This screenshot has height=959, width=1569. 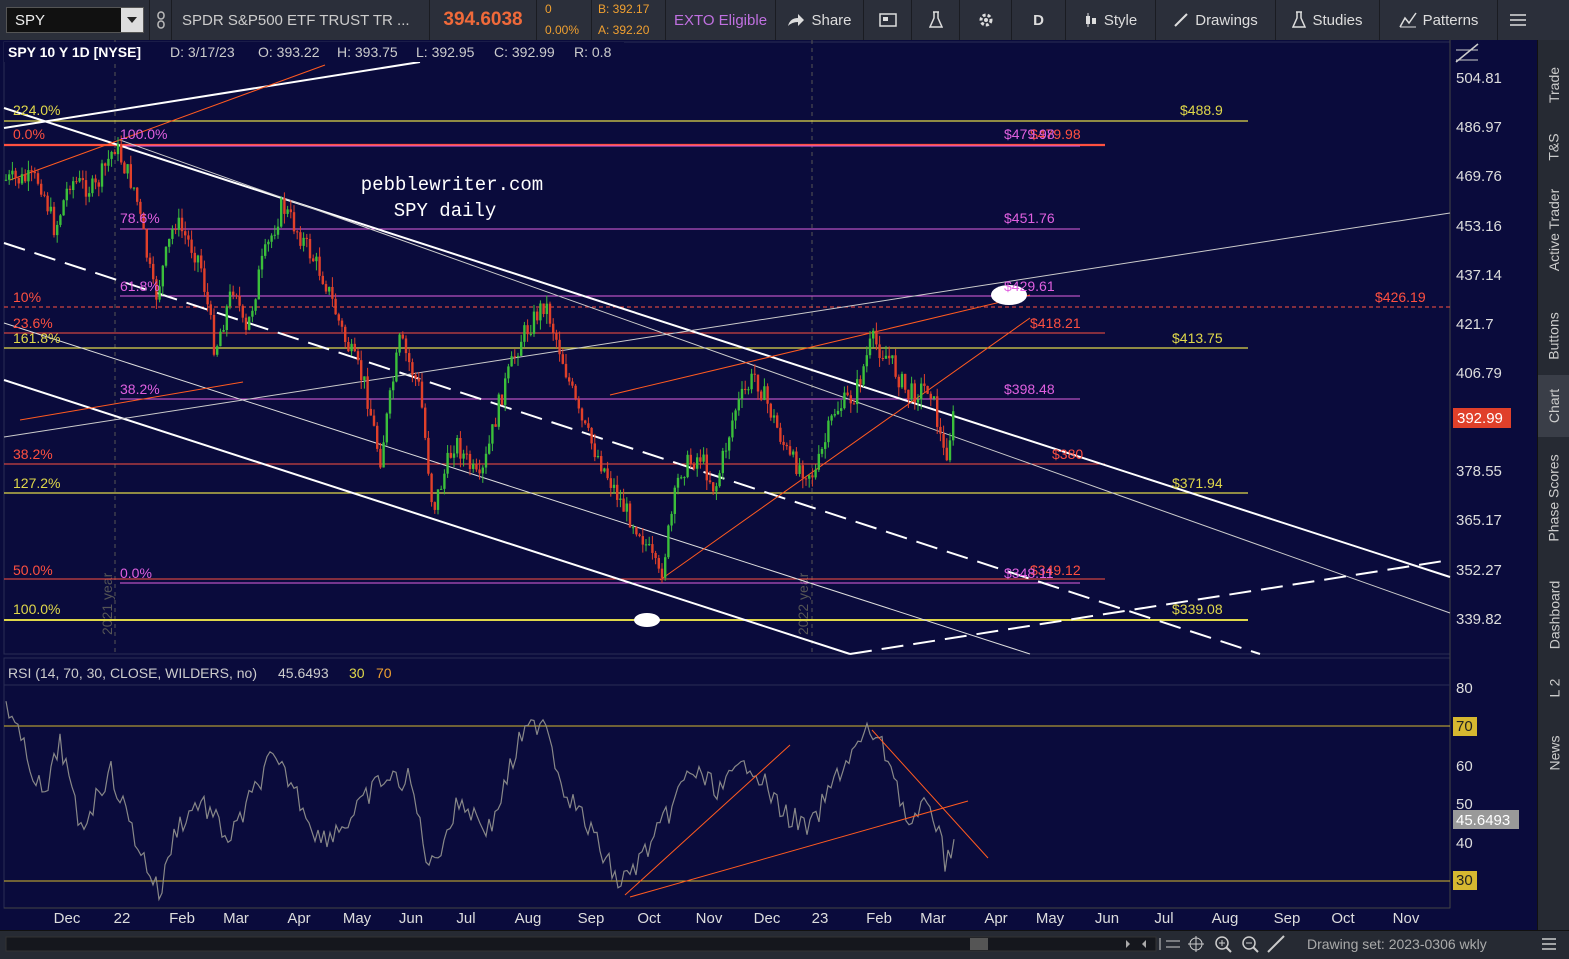 I want to click on crosshair-icon, so click(x=1196, y=944).